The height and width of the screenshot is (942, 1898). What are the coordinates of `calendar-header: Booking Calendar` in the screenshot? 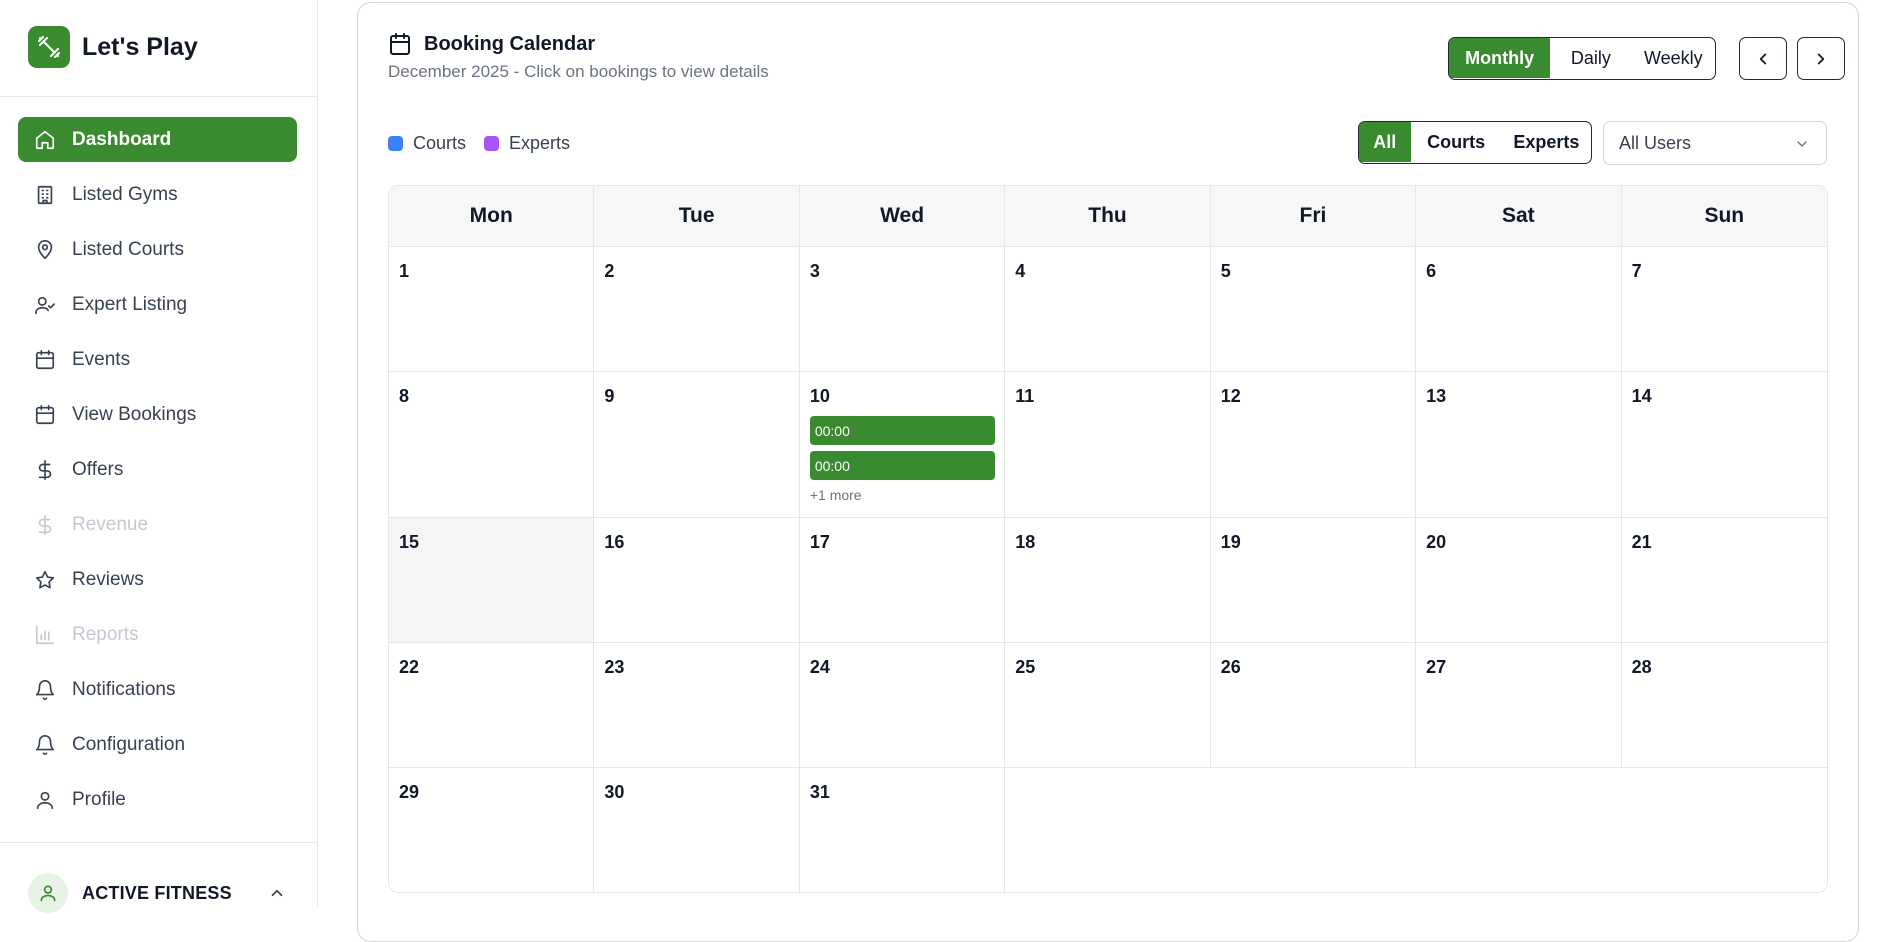 It's located at (491, 44).